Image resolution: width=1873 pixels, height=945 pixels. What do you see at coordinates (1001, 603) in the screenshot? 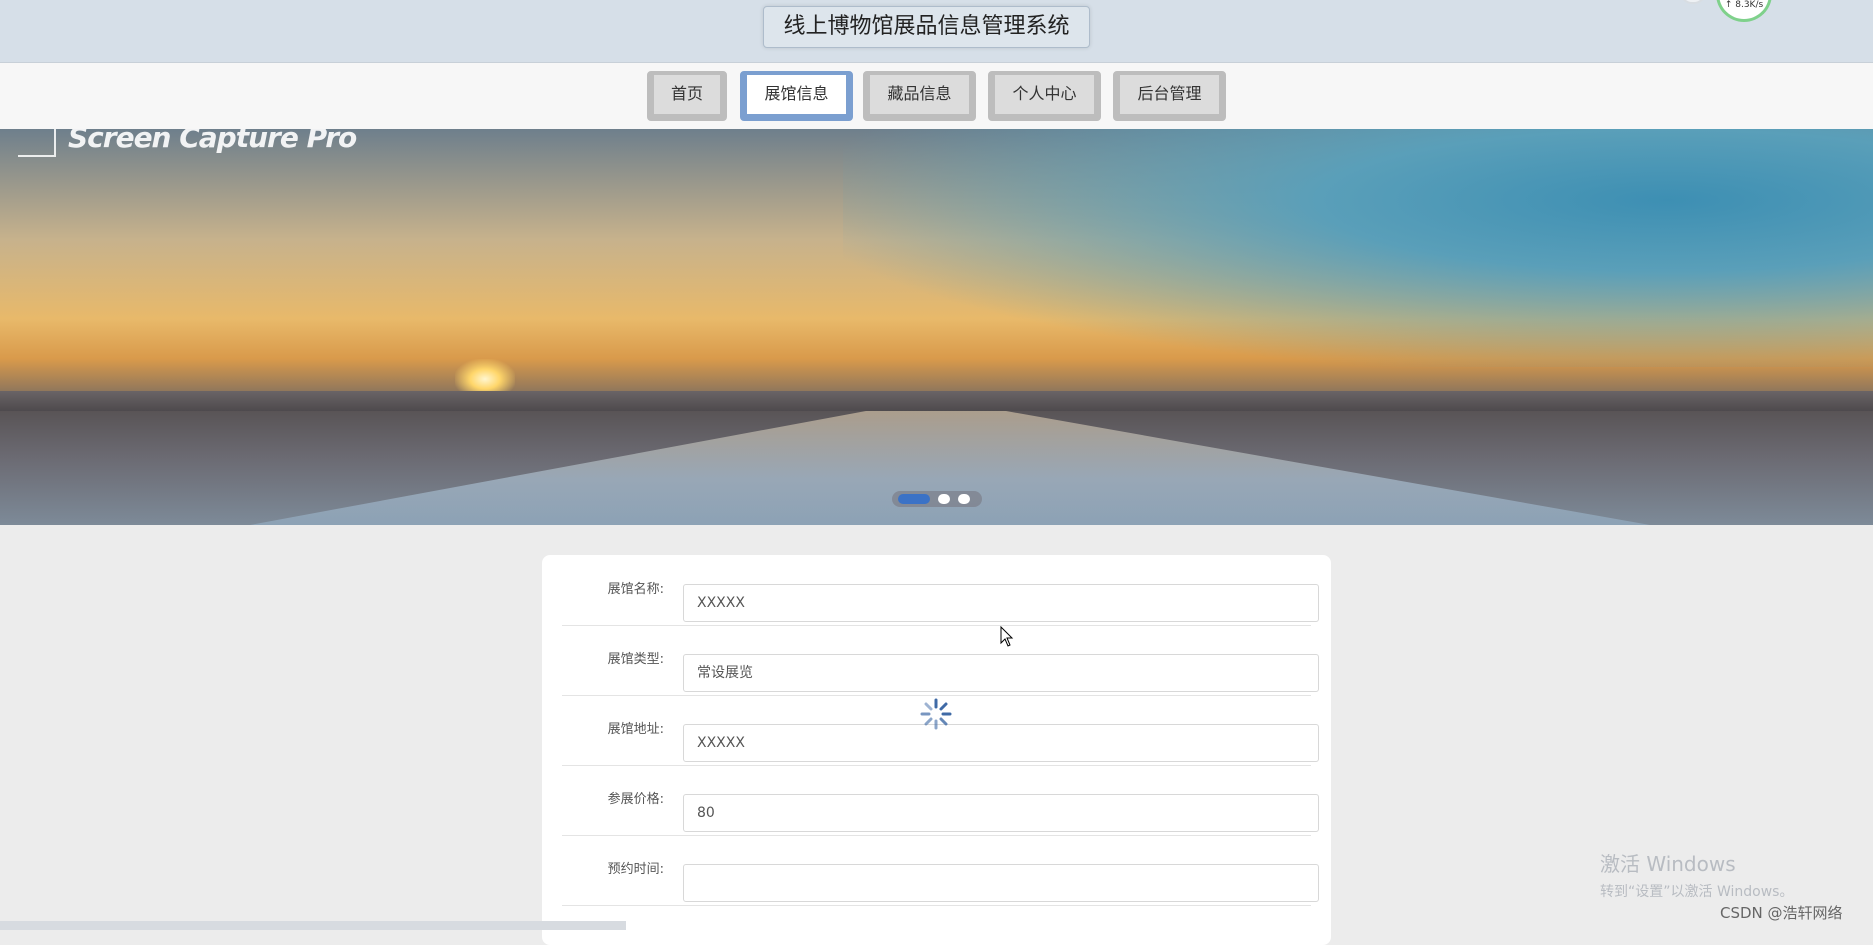
I see `hall-name-input: XXXXX` at bounding box center [1001, 603].